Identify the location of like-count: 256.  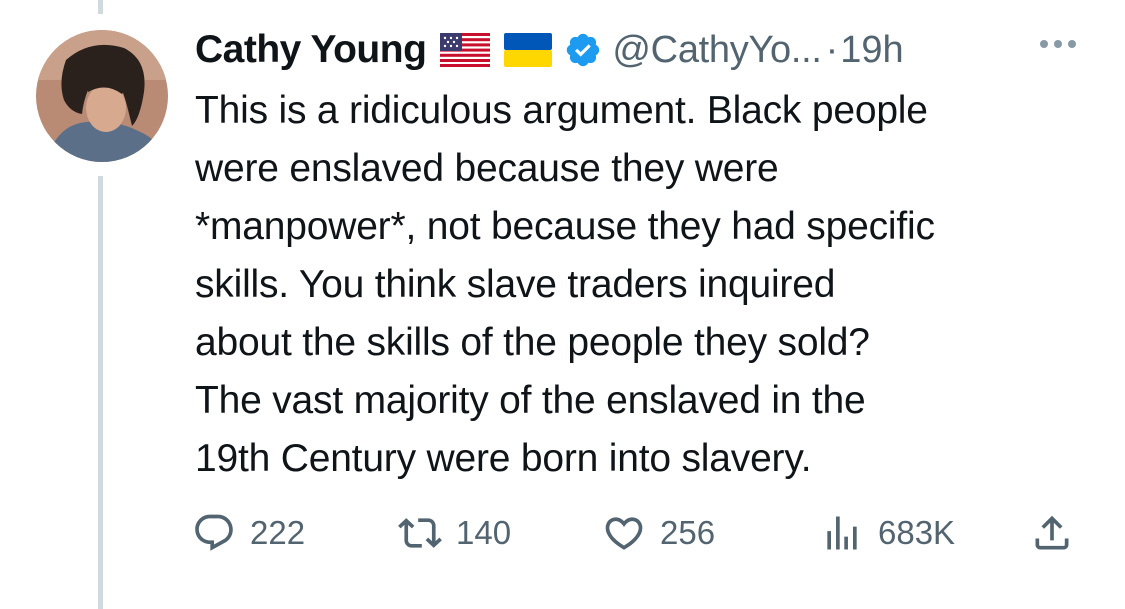
(688, 532).